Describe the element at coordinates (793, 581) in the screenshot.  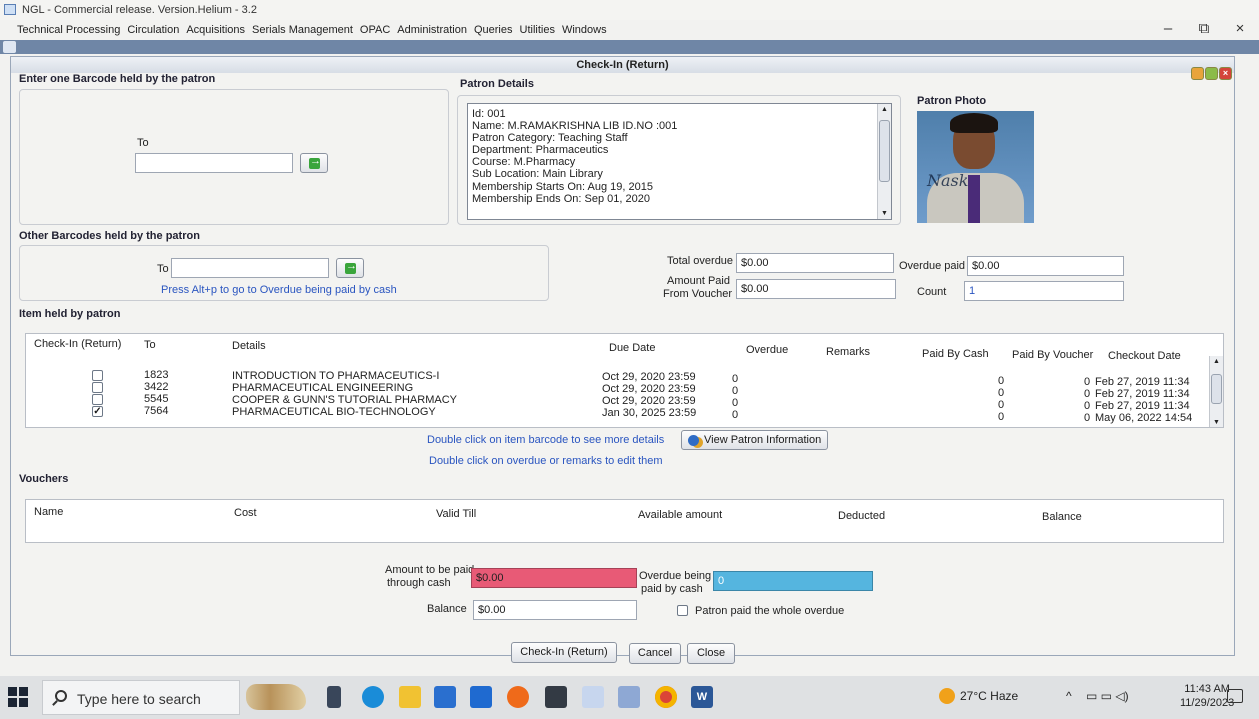
I see `overdue-cash-field: 0` at that location.